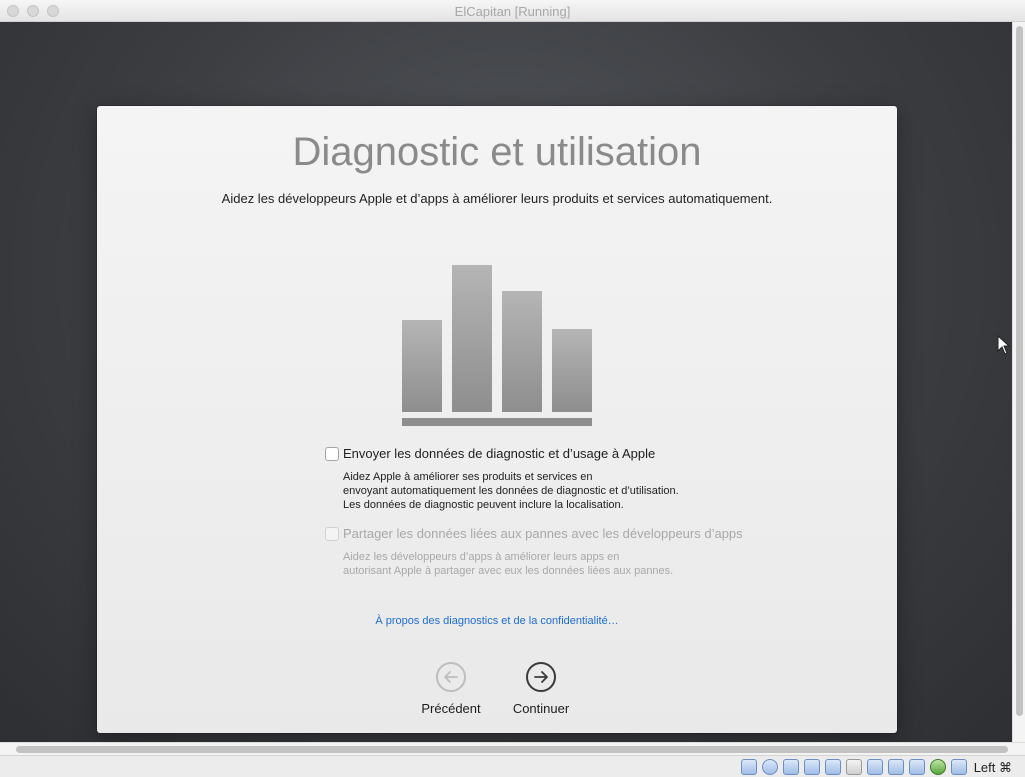 The height and width of the screenshot is (777, 1025). I want to click on mouse-pointer-icon, so click(1004, 345).